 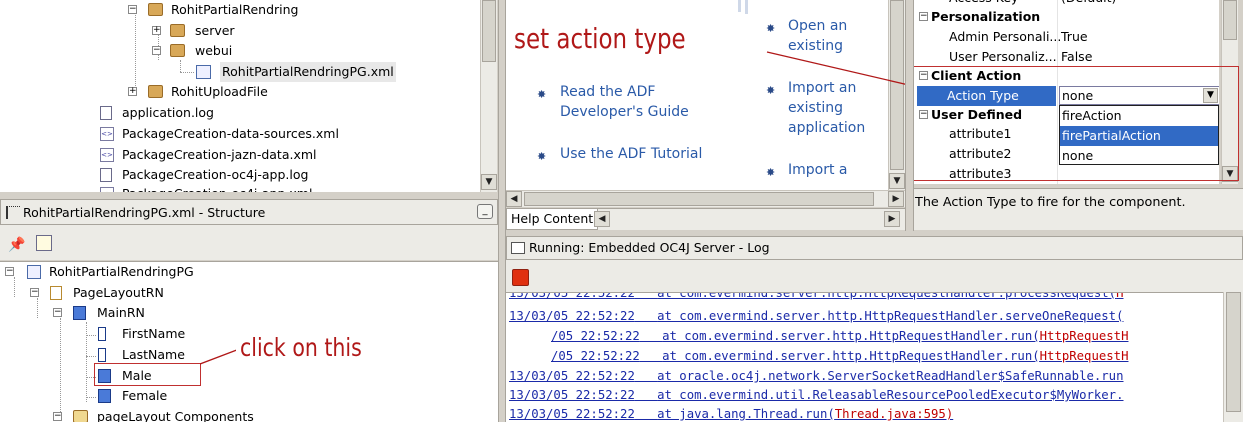 What do you see at coordinates (600, 38) in the screenshot?
I see `annotation-action-text: set action type` at bounding box center [600, 38].